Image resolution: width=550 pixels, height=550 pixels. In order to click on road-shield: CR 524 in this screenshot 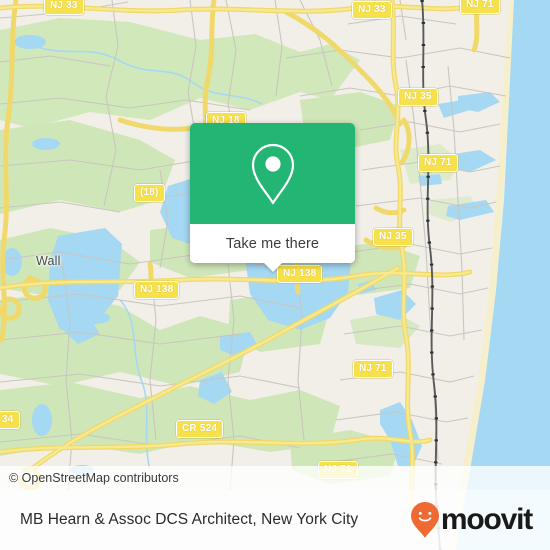, I will do `click(200, 429)`.